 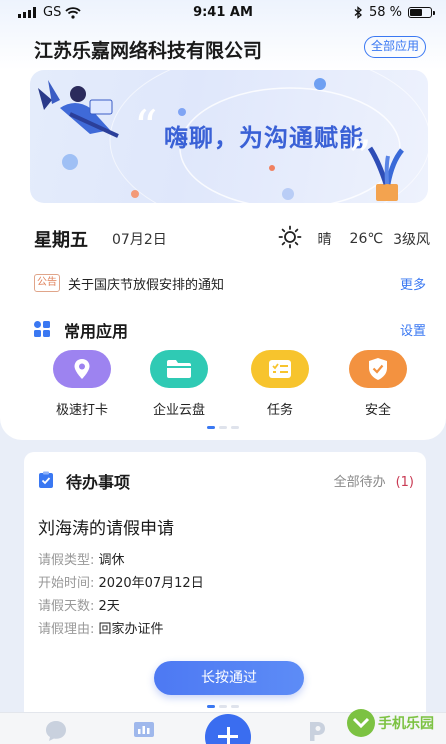 I want to click on dashboard-icon, so click(x=144, y=731).